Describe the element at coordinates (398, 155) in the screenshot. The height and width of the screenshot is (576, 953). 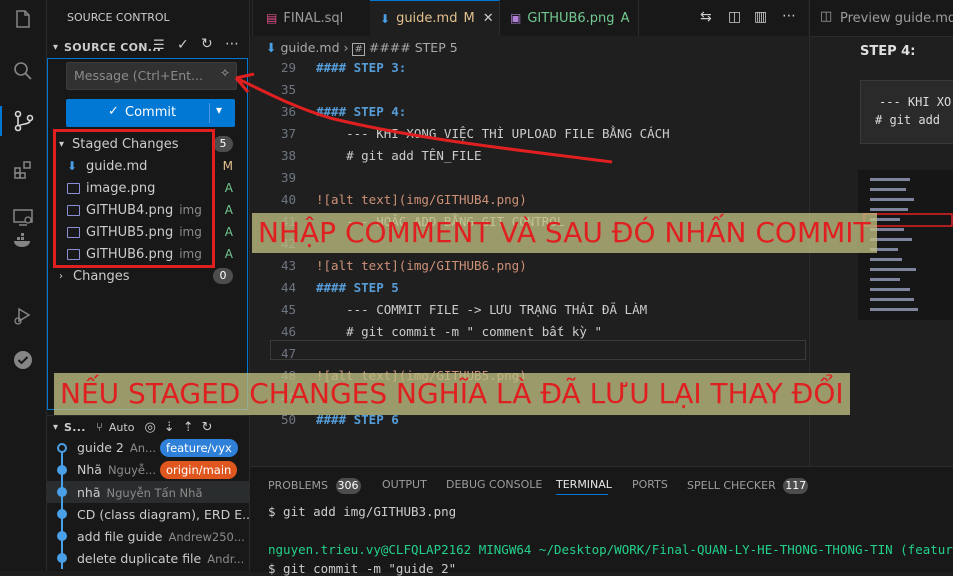
I see `code-line: # git add TÊN_FILE` at that location.